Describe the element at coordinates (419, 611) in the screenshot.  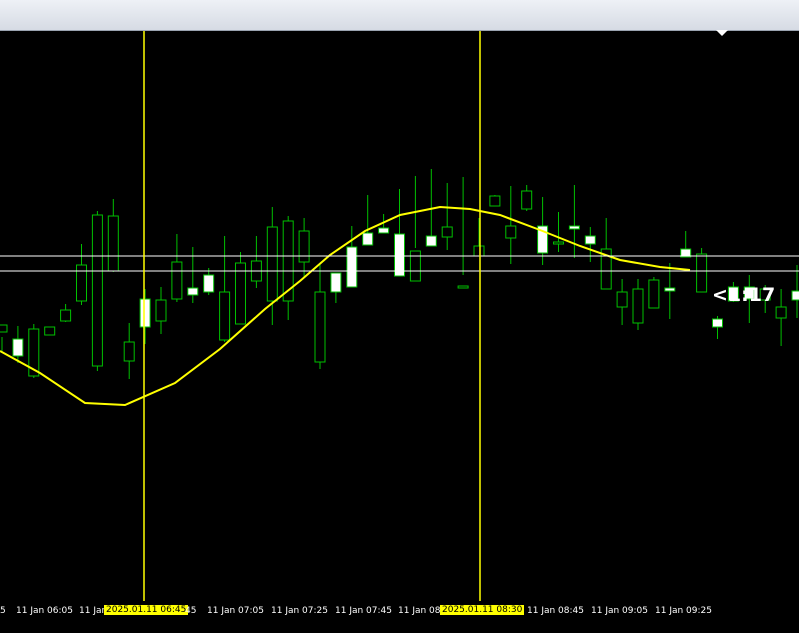
I see `x-tick: 11 Jan 08` at that location.